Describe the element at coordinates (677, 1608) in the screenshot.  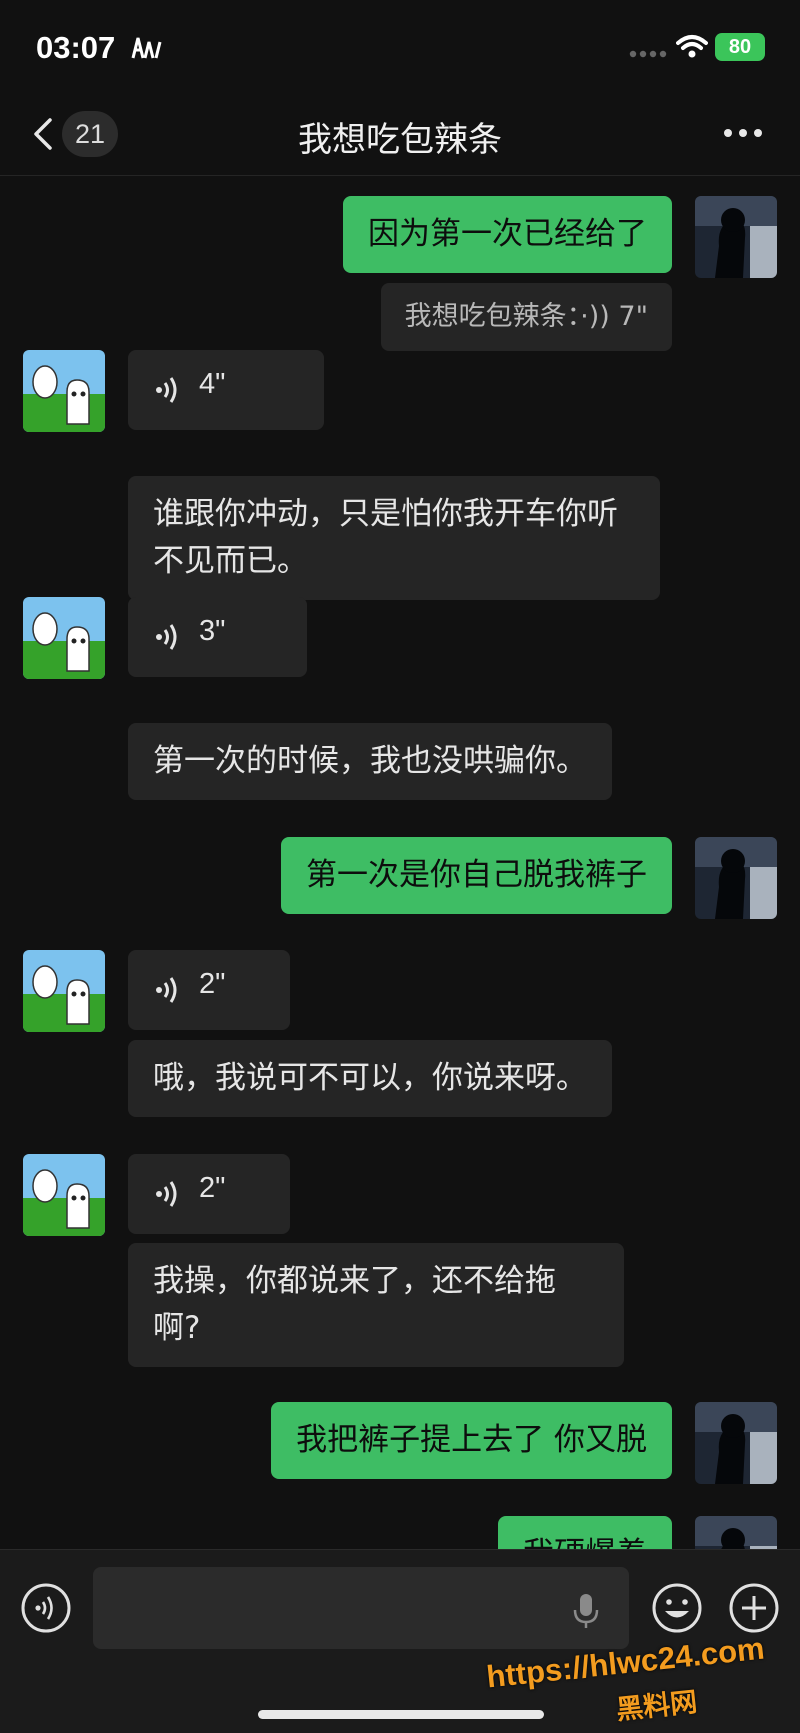
I see `emoji-icon` at that location.